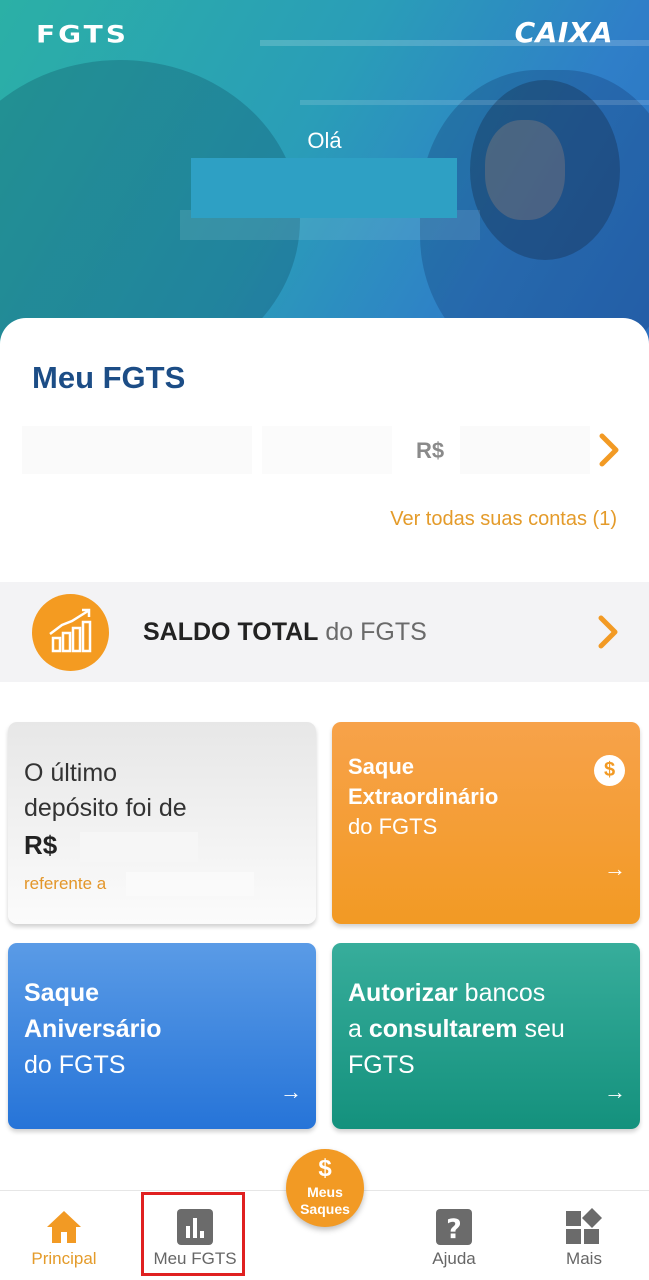 The image size is (649, 1280). I want to click on saldo-total-label: SALDO TOTAL do FGTS, so click(285, 632).